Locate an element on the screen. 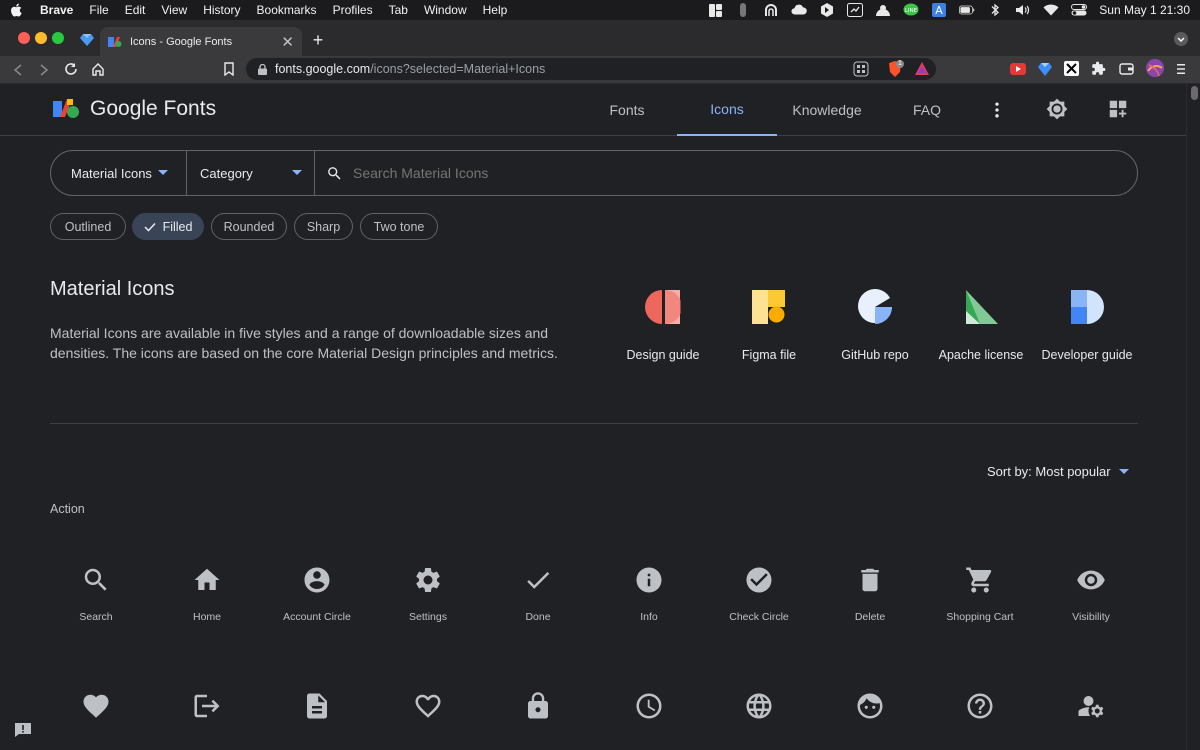  reload-icon is located at coordinates (71, 69).